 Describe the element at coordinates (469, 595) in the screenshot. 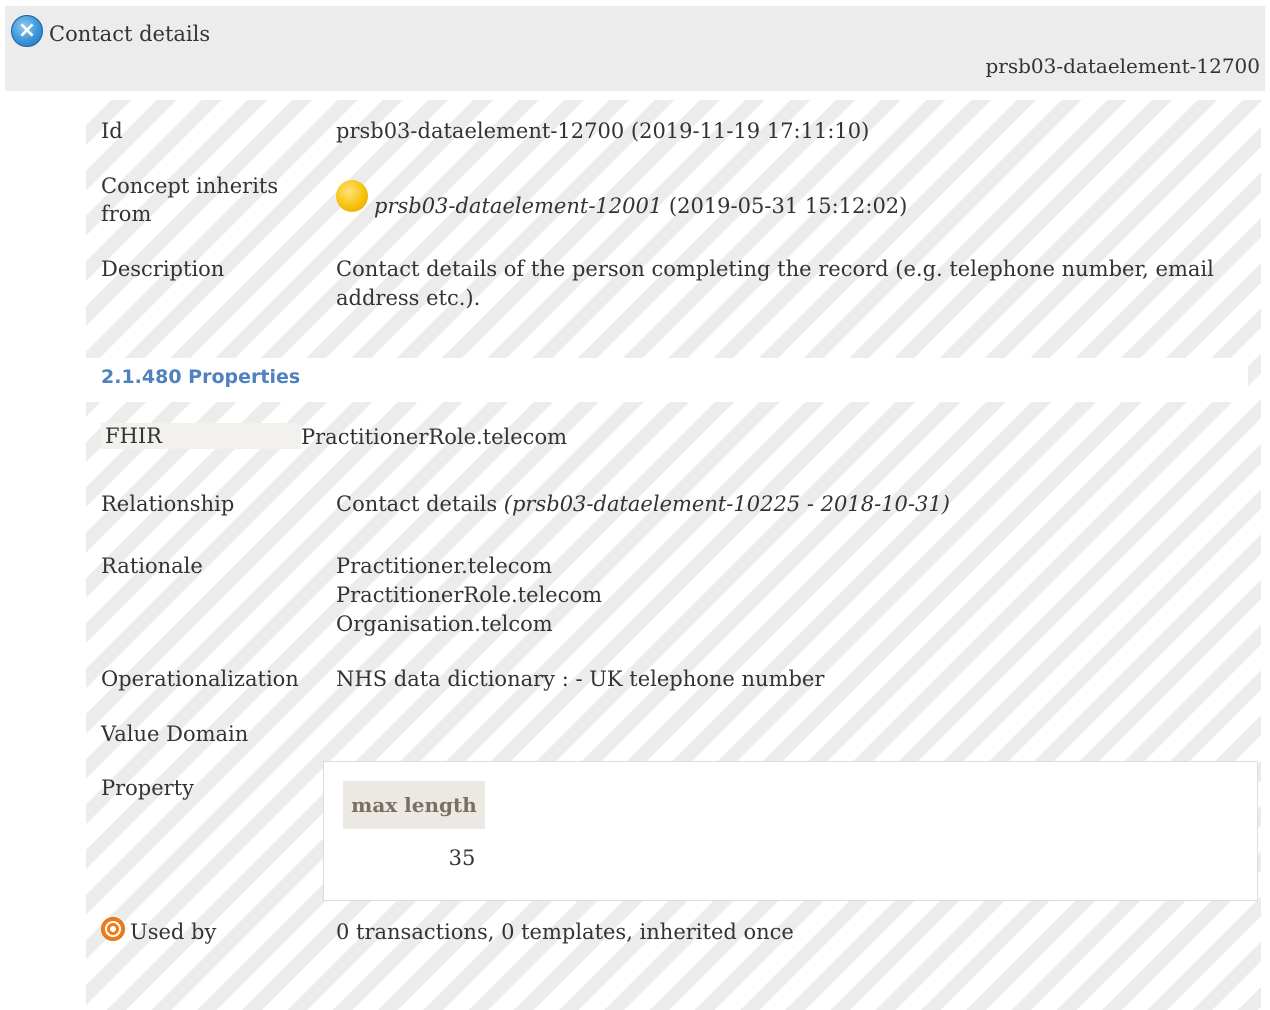

I see `rationale-line-2: PractitionerRole.telecom` at that location.